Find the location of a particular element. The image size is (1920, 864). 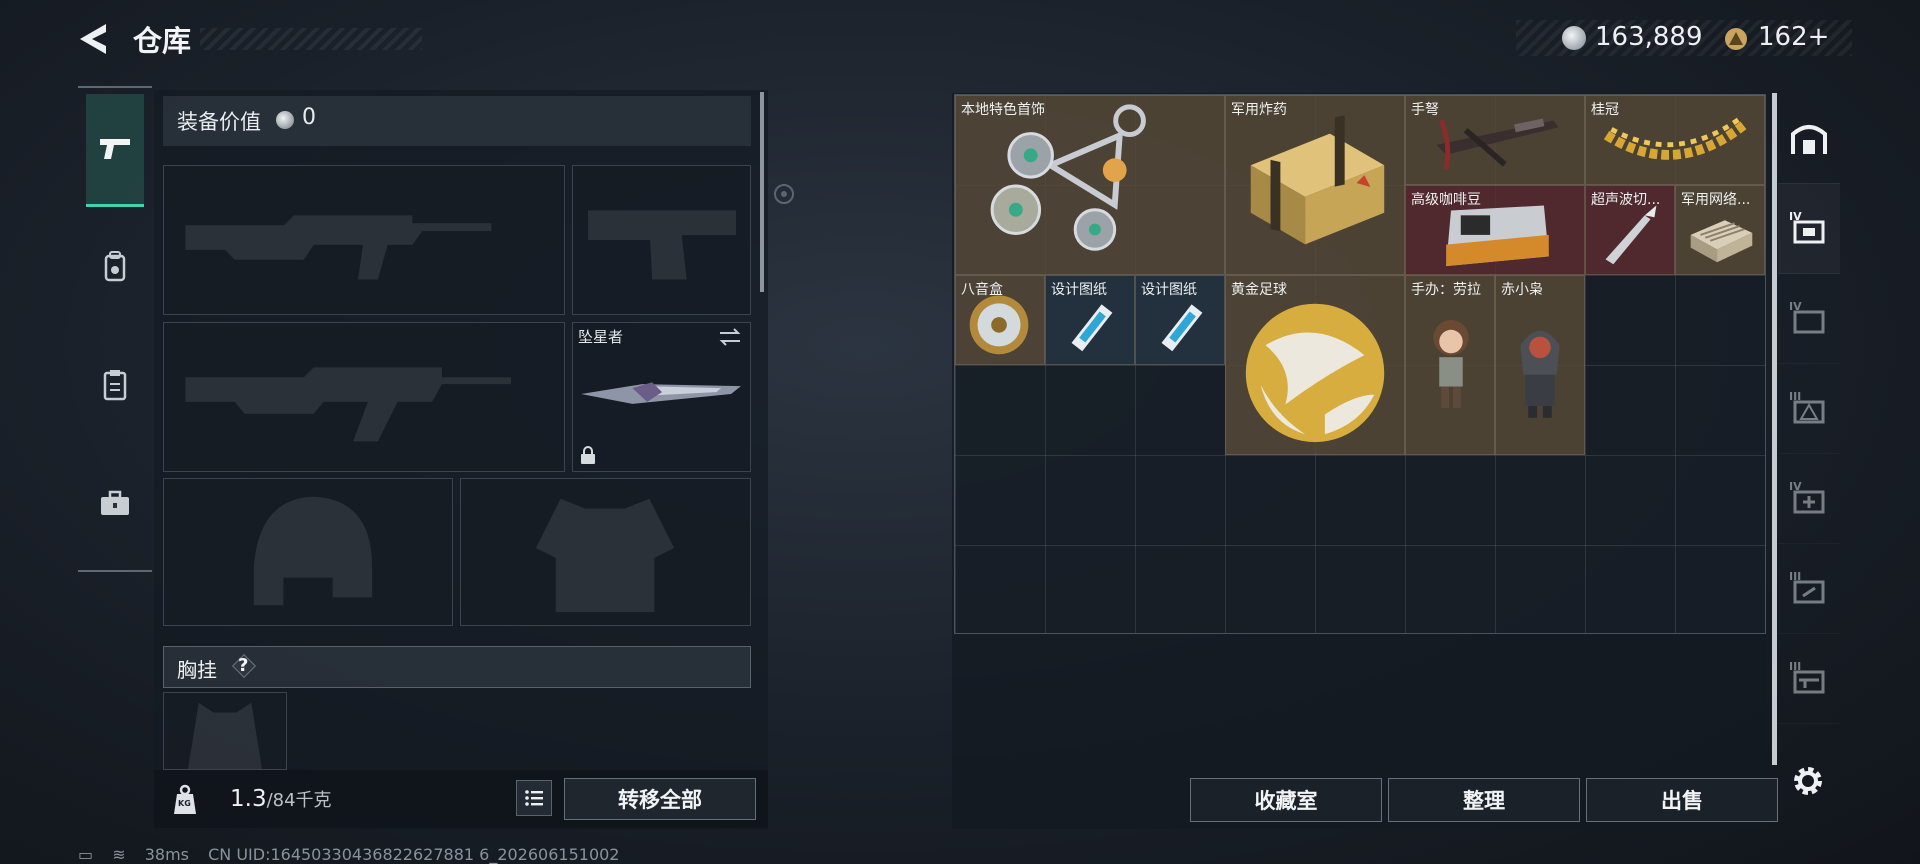

item-figure-lara: 手办：劳拉 is located at coordinates (1450, 365).